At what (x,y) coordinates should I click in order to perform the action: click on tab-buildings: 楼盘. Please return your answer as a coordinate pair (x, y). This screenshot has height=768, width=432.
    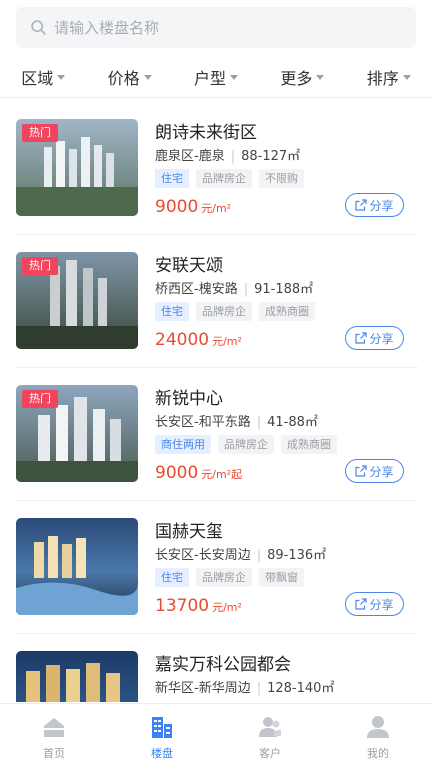
    Looking at the image, I should click on (162, 736).